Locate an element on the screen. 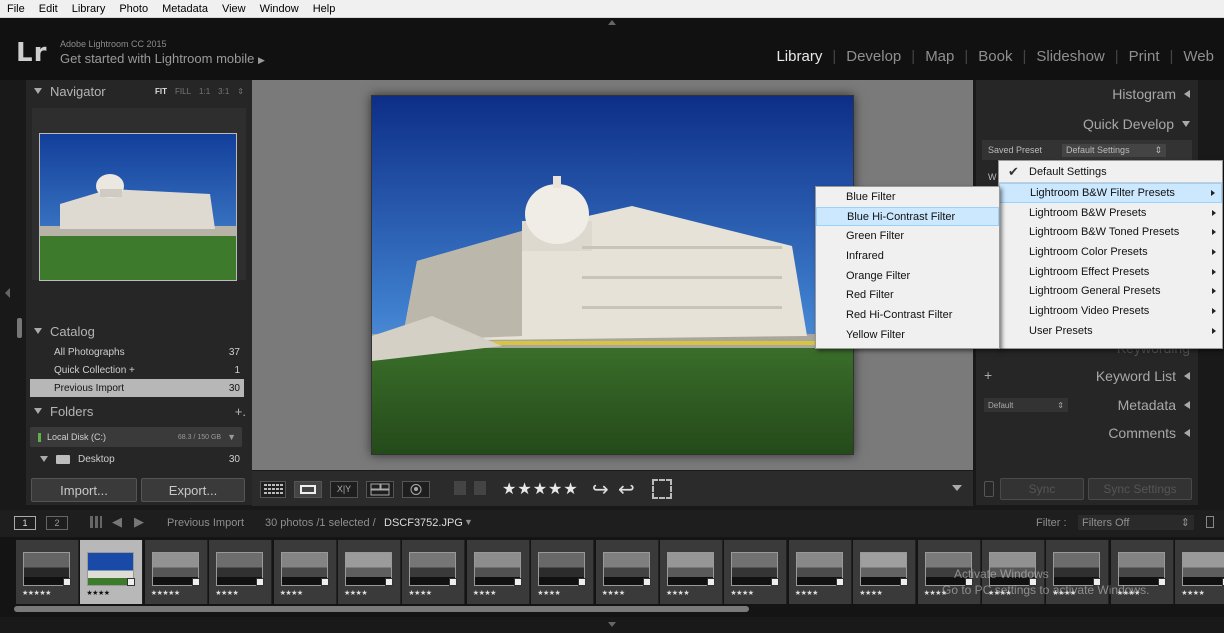  menu-window: Window is located at coordinates (279, 9).